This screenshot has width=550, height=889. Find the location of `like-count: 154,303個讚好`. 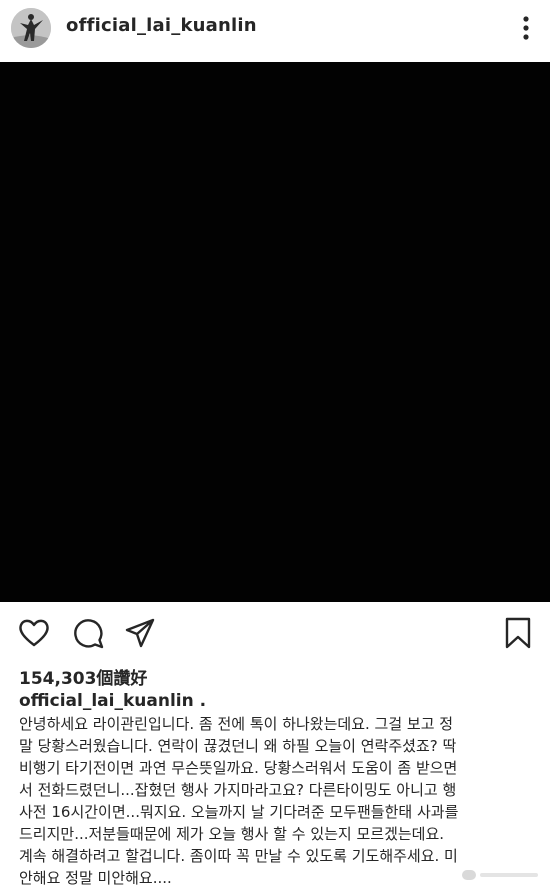

like-count: 154,303個讚好 is located at coordinates (83, 676).